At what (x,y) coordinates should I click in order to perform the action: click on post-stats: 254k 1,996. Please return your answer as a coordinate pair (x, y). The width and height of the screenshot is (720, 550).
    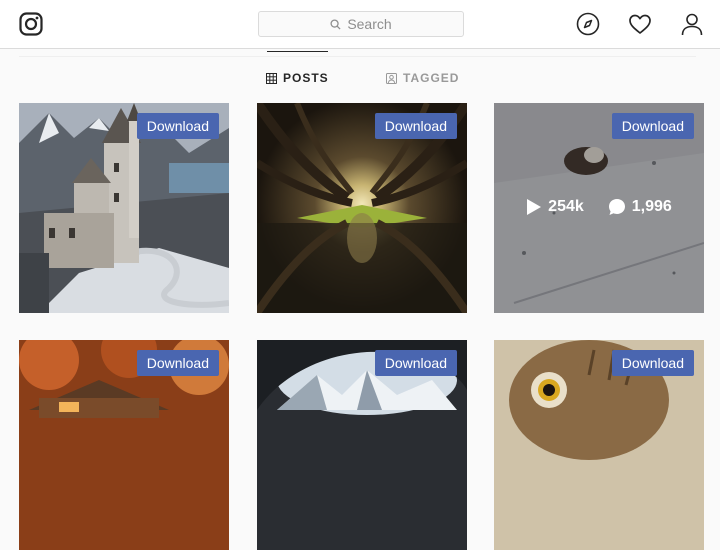
    Looking at the image, I should click on (599, 207).